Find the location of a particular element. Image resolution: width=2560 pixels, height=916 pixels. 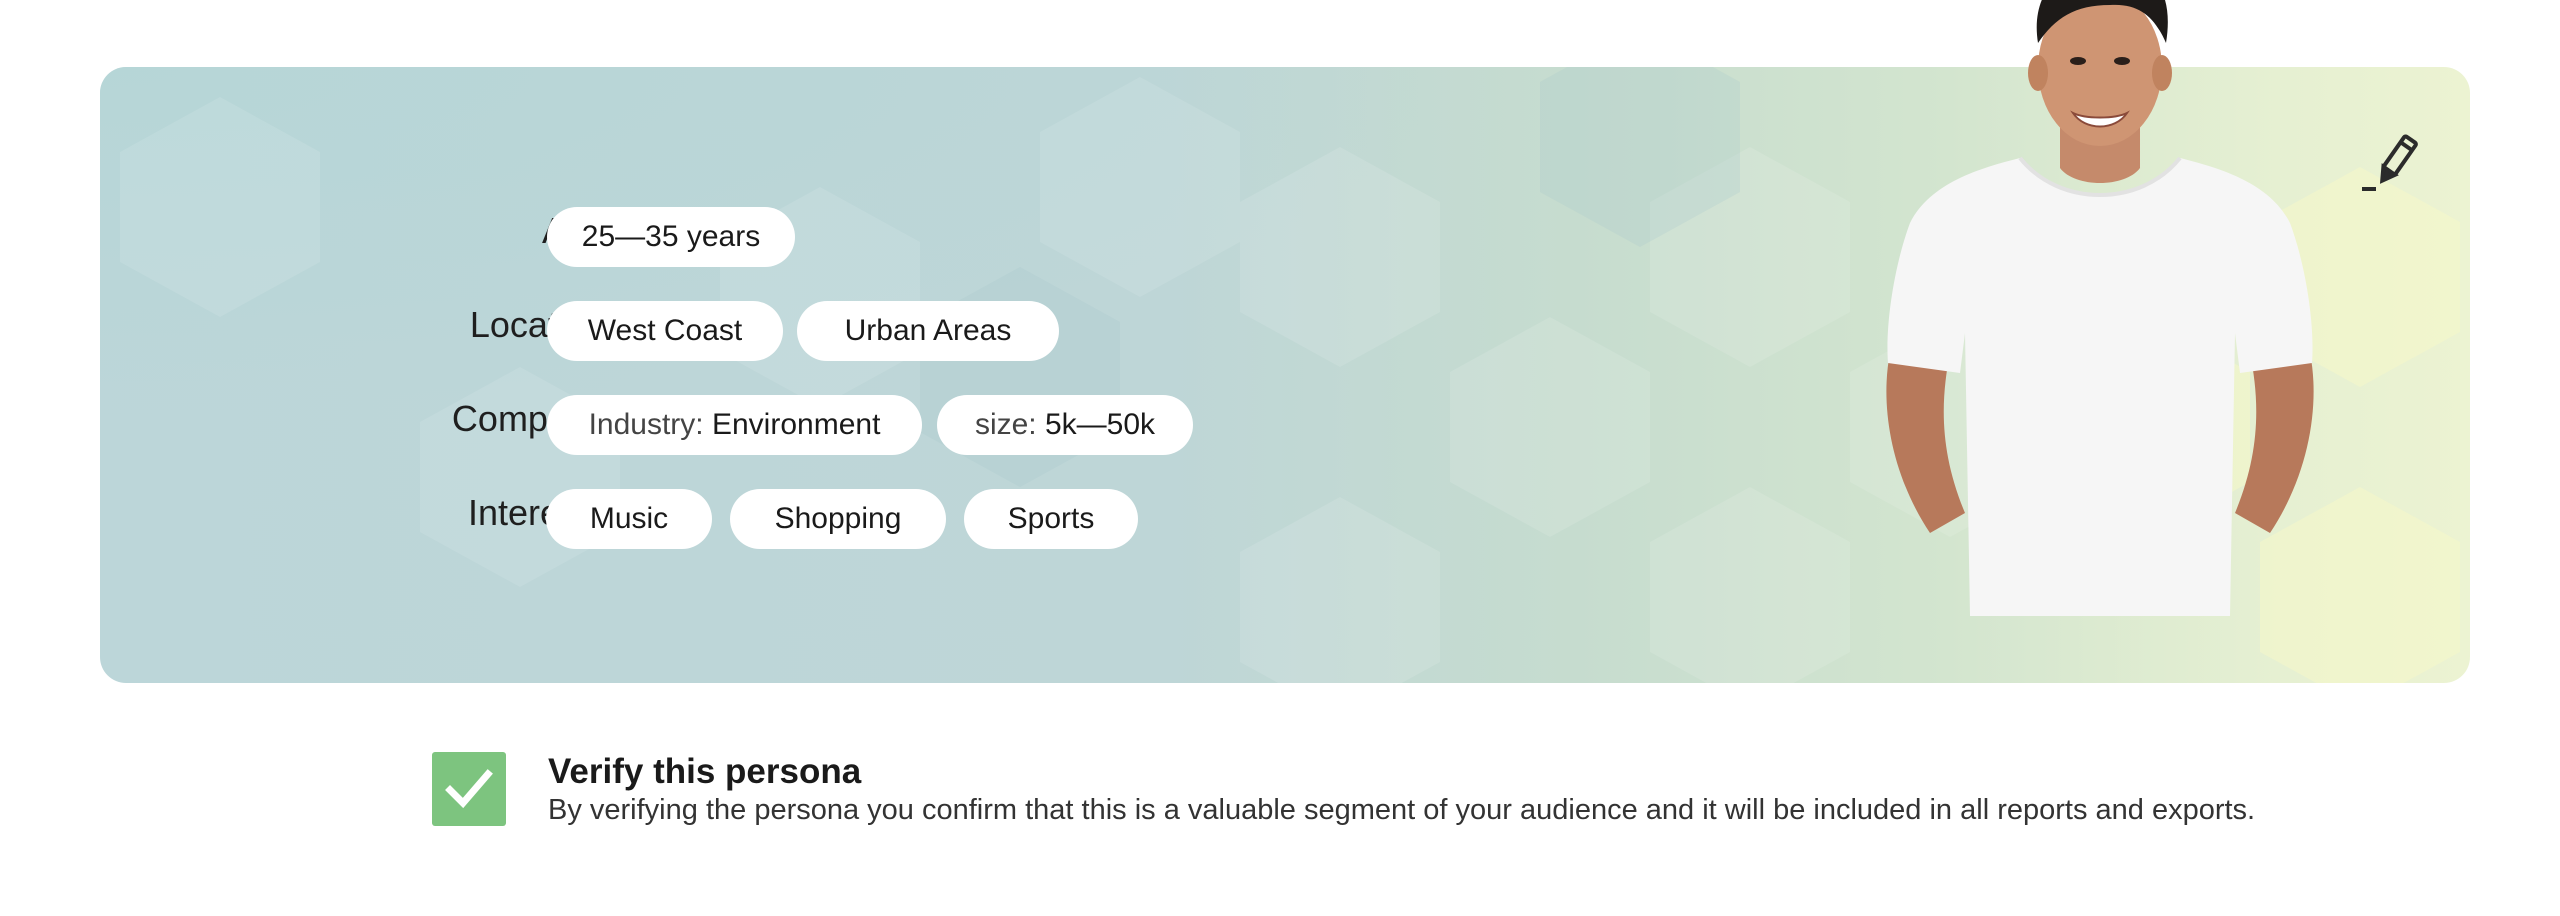

industry-prefix: Industry: is located at coordinates (646, 424).